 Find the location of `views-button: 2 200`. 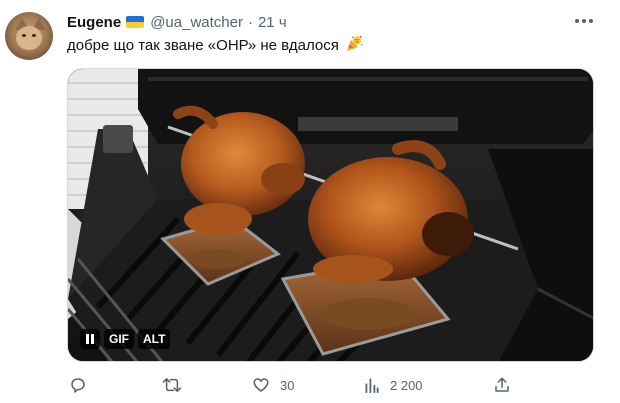

views-button: 2 200 is located at coordinates (393, 385).